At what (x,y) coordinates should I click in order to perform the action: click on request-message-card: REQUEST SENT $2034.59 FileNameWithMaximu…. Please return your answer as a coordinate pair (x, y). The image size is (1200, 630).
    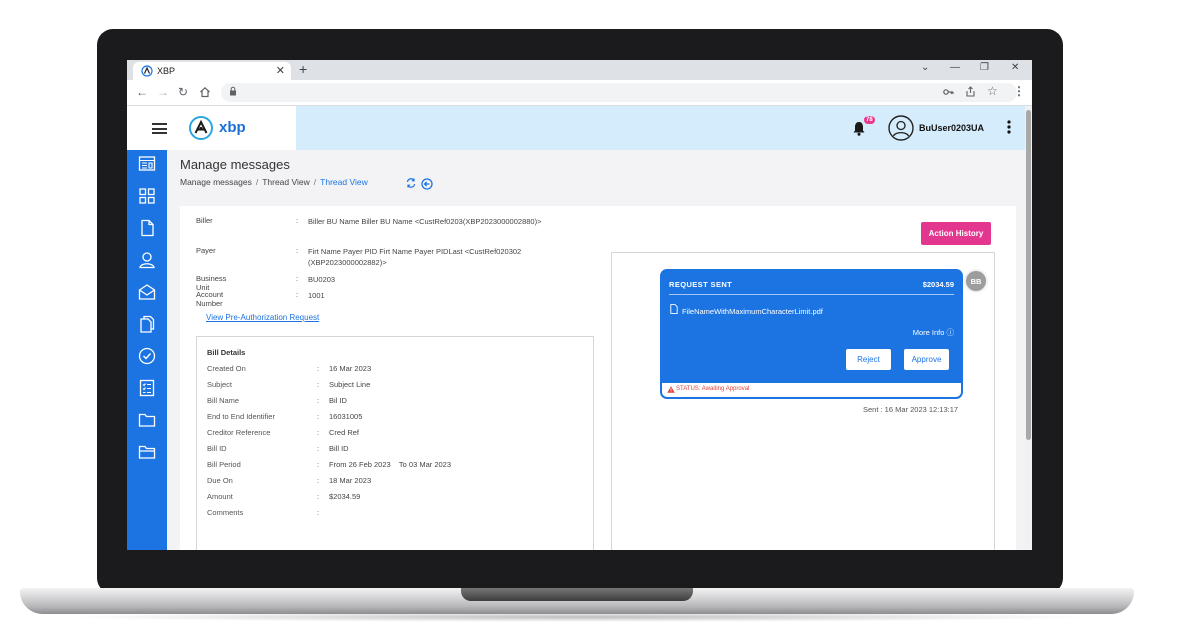
    Looking at the image, I should click on (811, 334).